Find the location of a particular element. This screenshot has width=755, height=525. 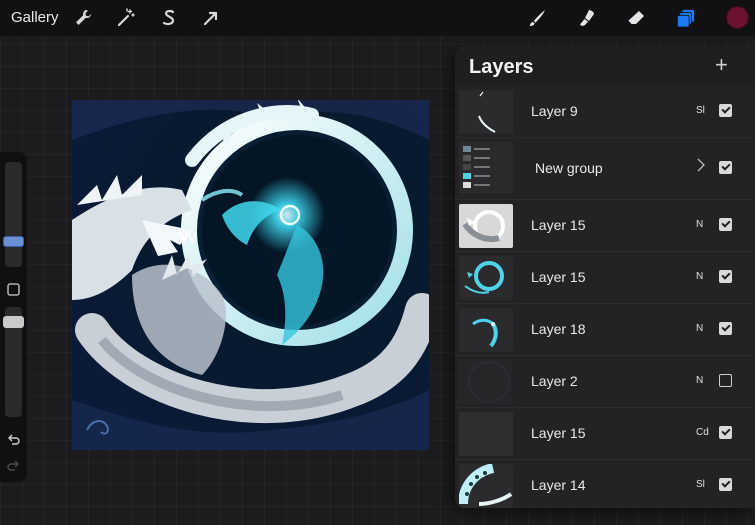

layer-name: Layer 14 is located at coordinates (558, 485).